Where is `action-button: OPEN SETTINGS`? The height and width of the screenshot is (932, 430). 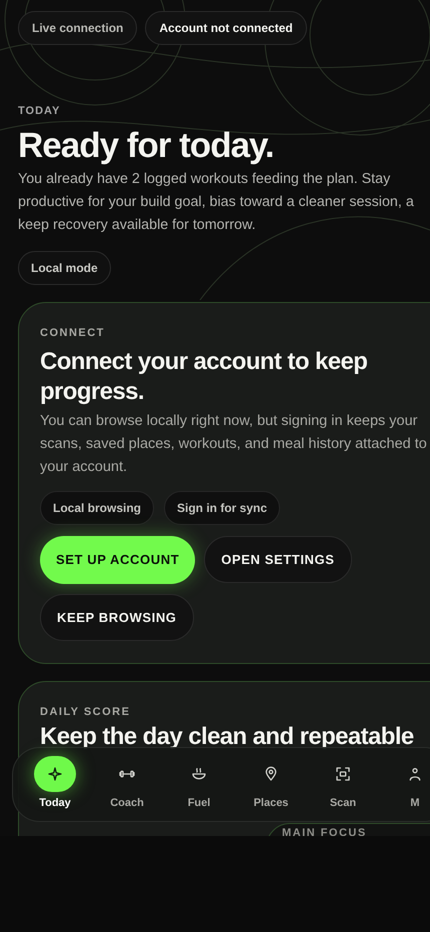 action-button: OPEN SETTINGS is located at coordinates (278, 559).